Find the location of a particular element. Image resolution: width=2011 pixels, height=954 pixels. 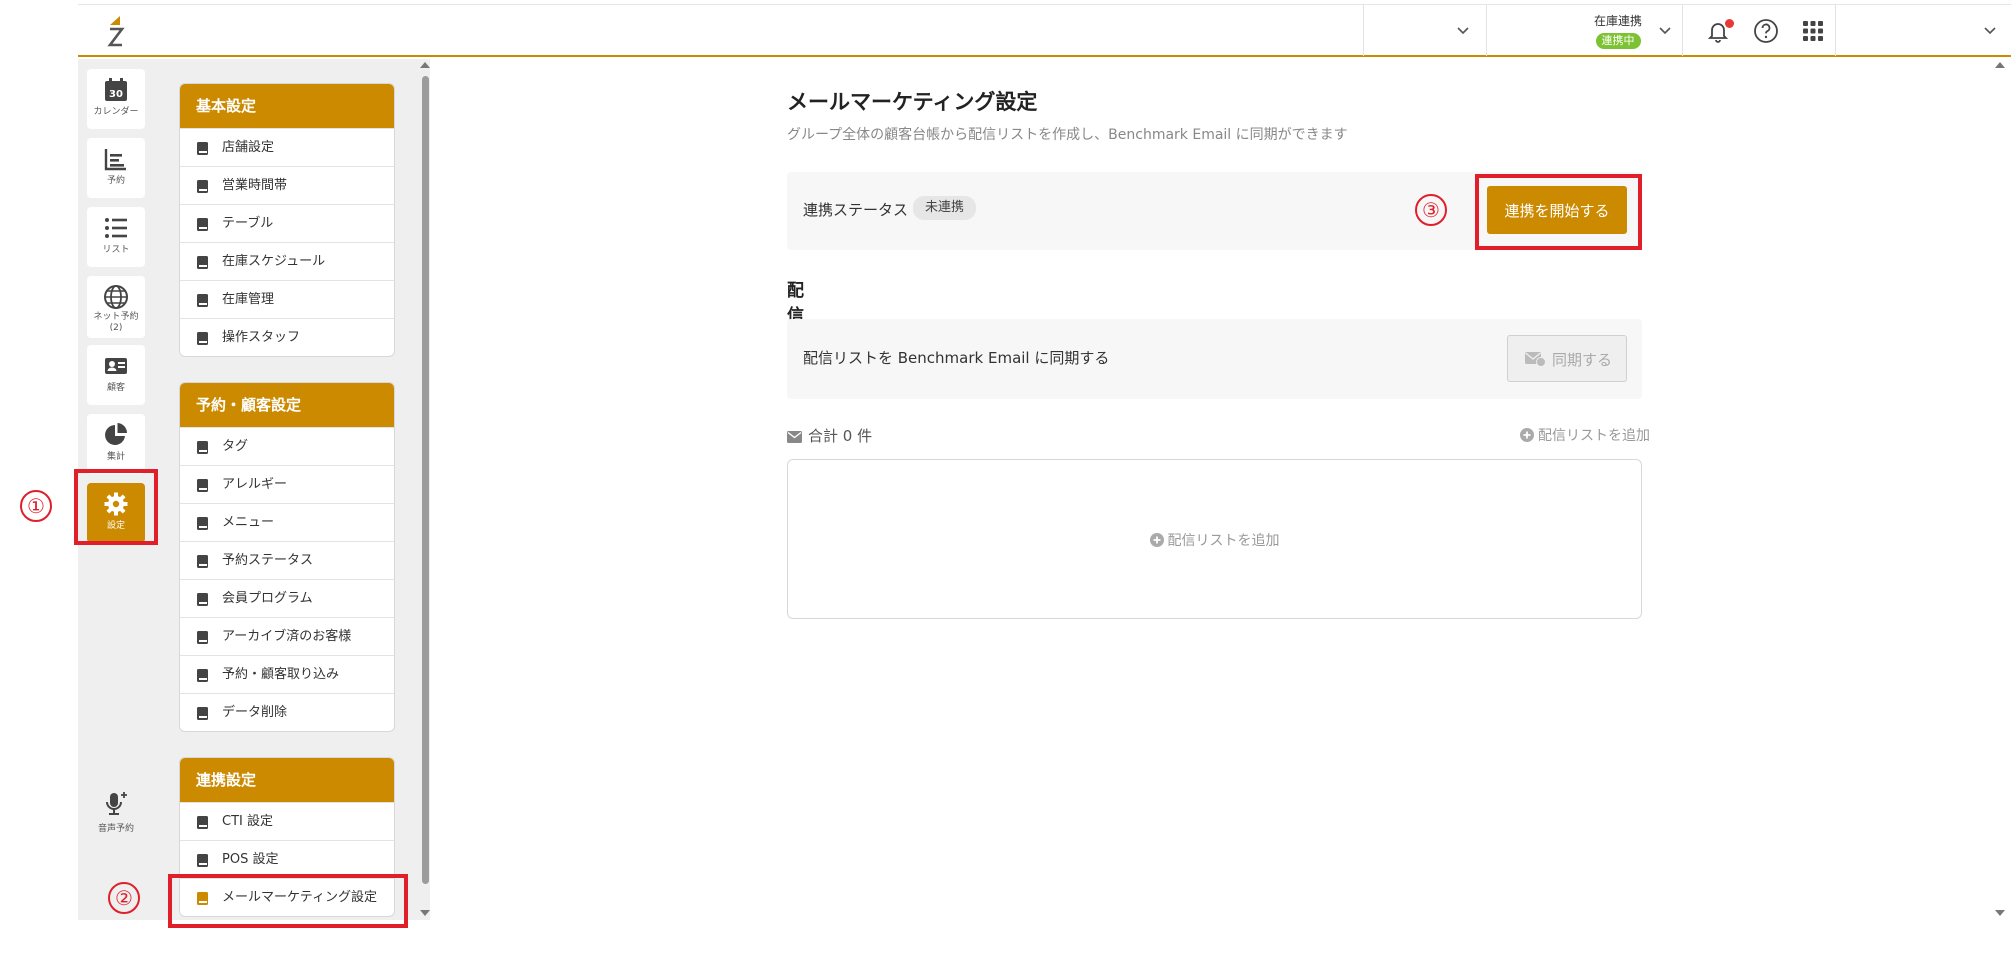

menu-group-title: 基本設定 is located at coordinates (287, 106).